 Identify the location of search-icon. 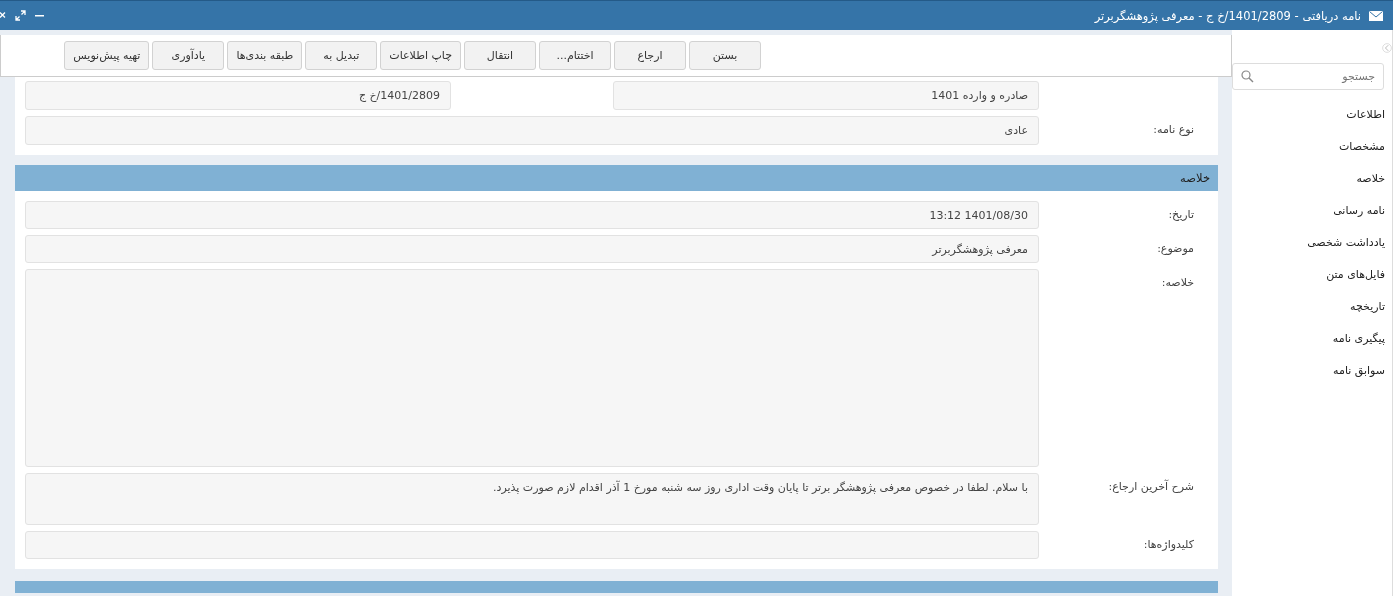
(1247, 76).